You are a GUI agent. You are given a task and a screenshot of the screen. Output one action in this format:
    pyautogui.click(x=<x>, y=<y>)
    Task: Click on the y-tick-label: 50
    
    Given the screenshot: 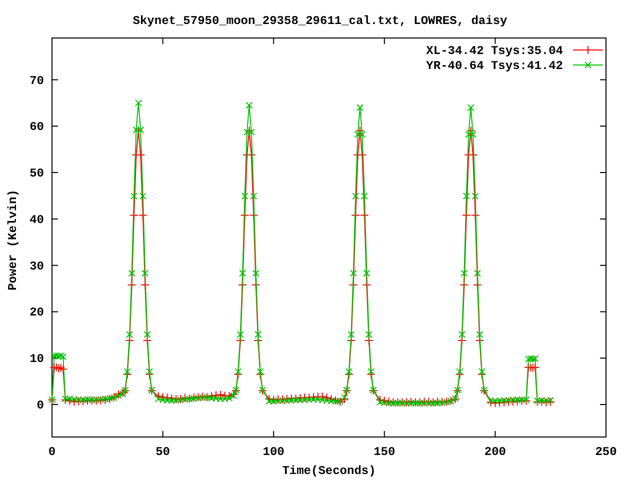 What is the action you would take?
    pyautogui.click(x=37, y=173)
    